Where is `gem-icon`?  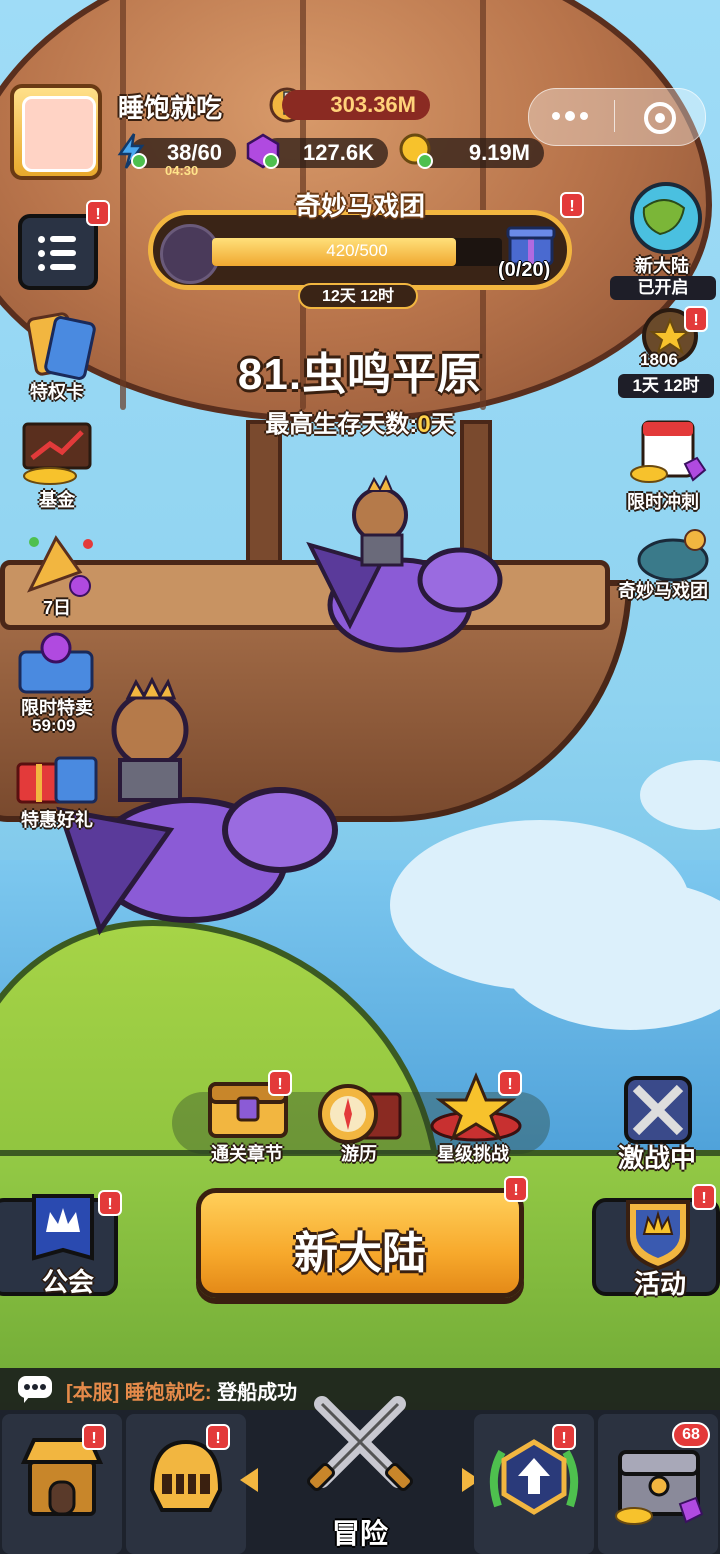 gem-icon is located at coordinates (263, 151).